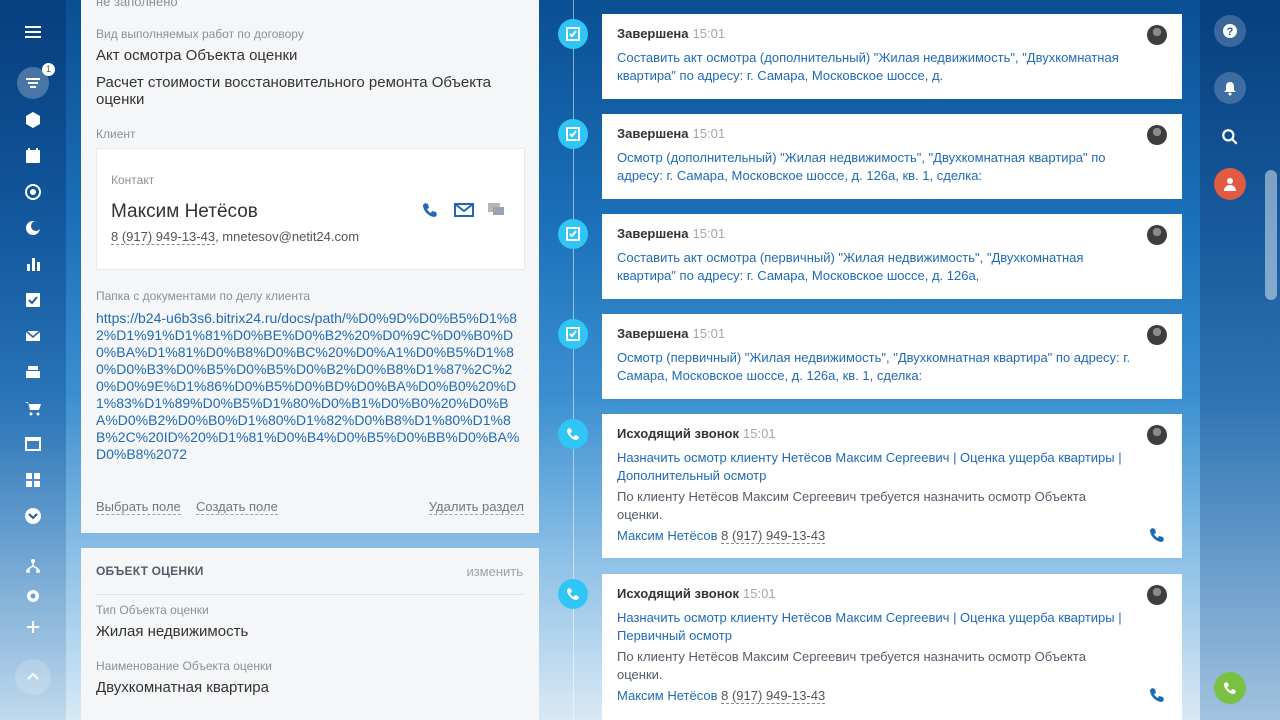 This screenshot has width=1280, height=720. What do you see at coordinates (33, 264) in the screenshot?
I see `chart-icon` at bounding box center [33, 264].